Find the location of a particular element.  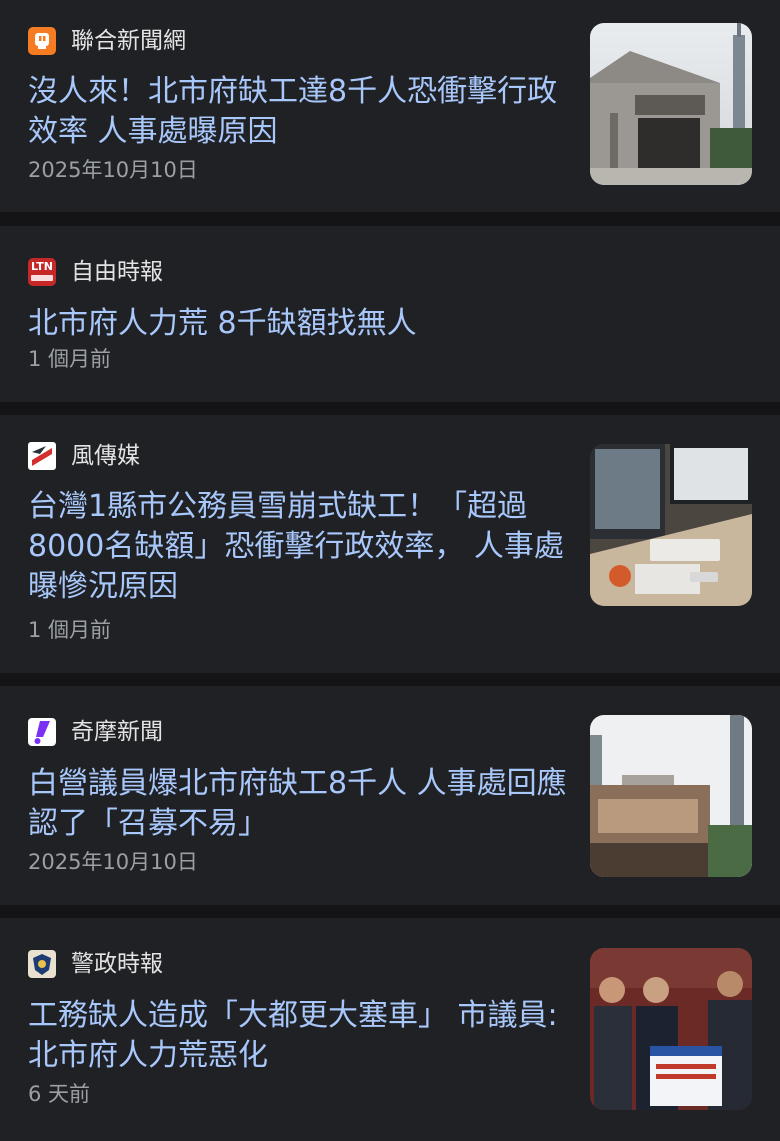

source-row: LTN 自由時報 is located at coordinates (95, 272).